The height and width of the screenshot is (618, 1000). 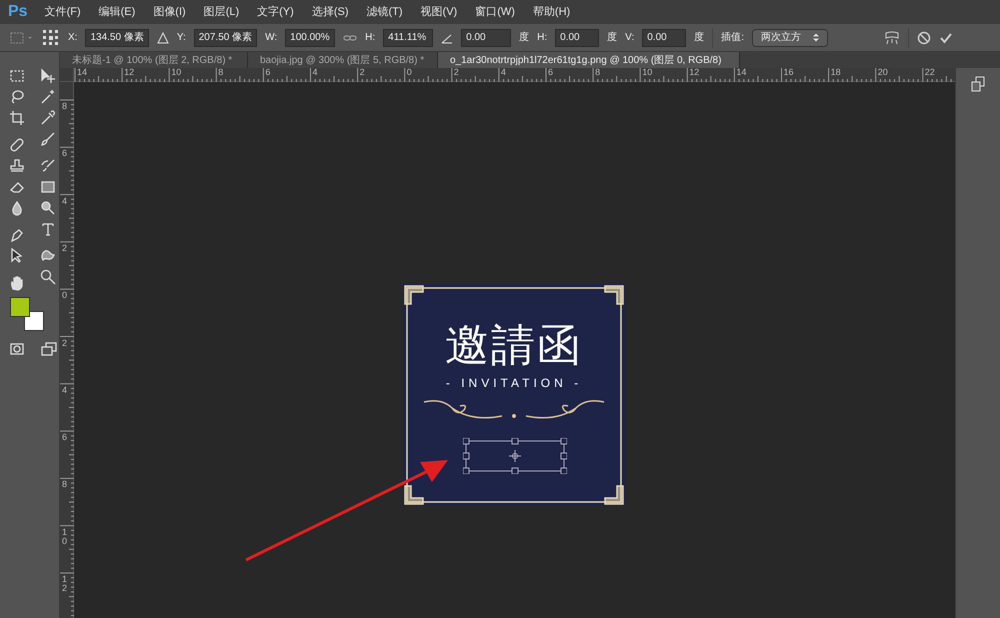 I want to click on panel-icon, so click(x=978, y=84).